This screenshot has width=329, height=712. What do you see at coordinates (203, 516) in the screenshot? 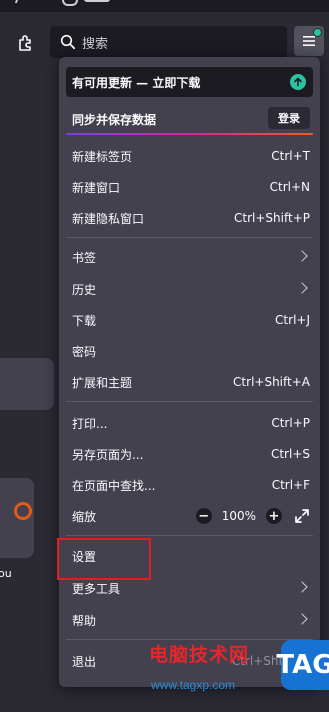
I see `zoom-out-button: −` at bounding box center [203, 516].